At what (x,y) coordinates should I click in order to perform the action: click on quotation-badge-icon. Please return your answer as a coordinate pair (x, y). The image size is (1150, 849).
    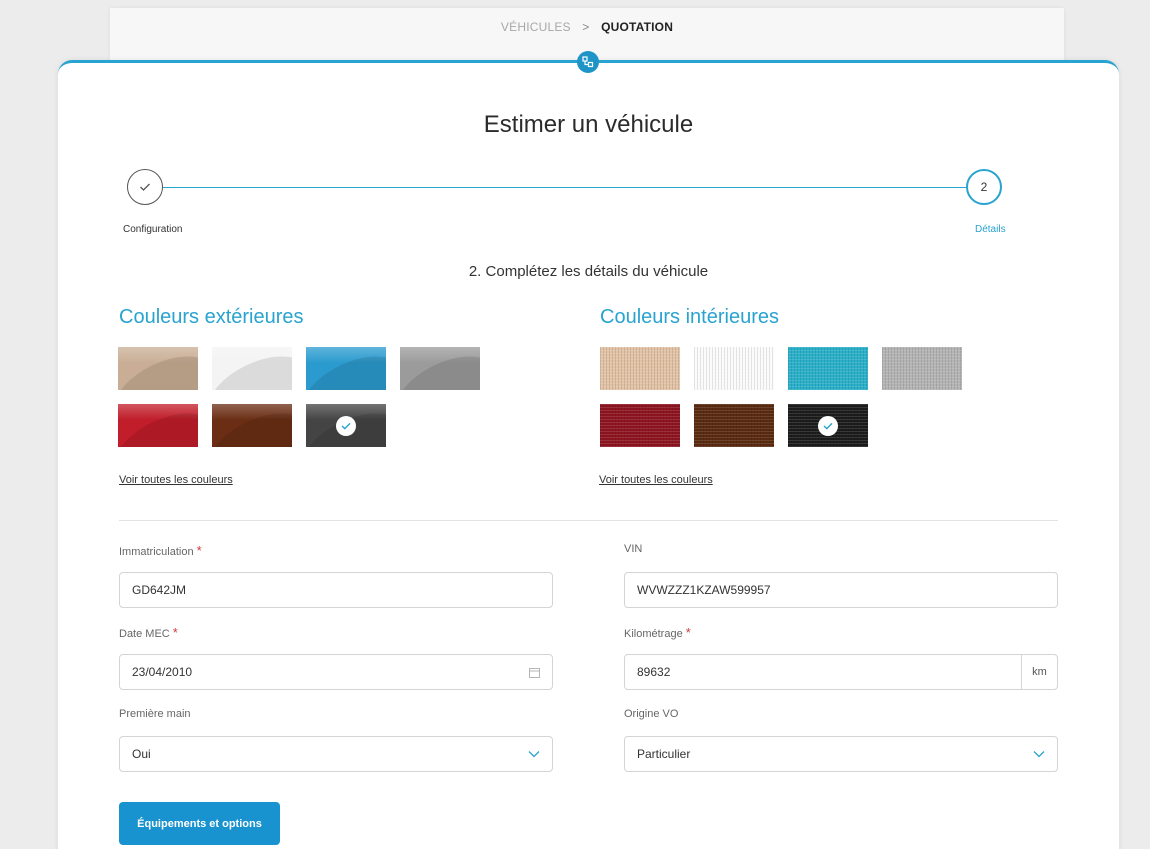
    Looking at the image, I should click on (588, 62).